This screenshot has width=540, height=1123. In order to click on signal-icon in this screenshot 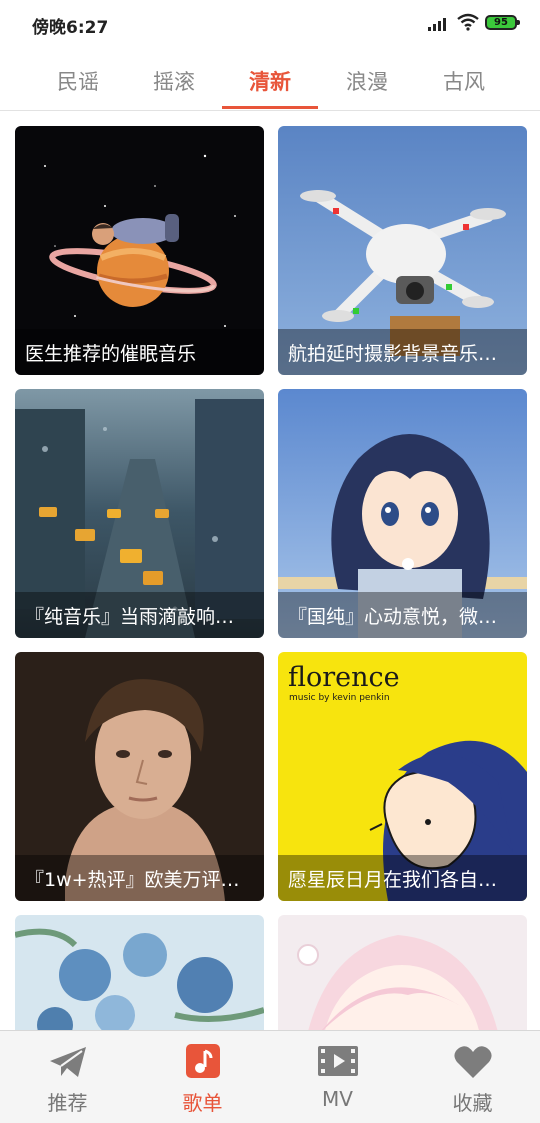, I will do `click(437, 24)`.